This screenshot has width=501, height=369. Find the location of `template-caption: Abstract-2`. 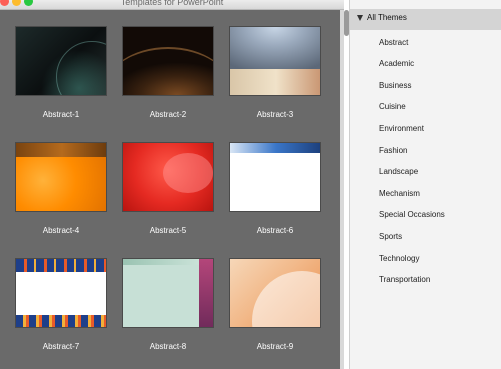

template-caption: Abstract-2 is located at coordinates (168, 114).